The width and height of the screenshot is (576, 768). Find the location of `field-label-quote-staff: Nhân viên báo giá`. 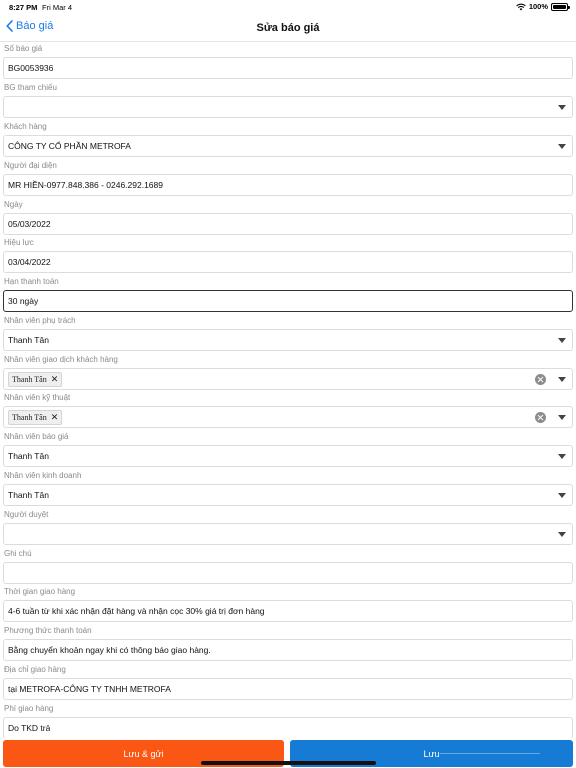

field-label-quote-staff: Nhân viên báo giá is located at coordinates (36, 436).